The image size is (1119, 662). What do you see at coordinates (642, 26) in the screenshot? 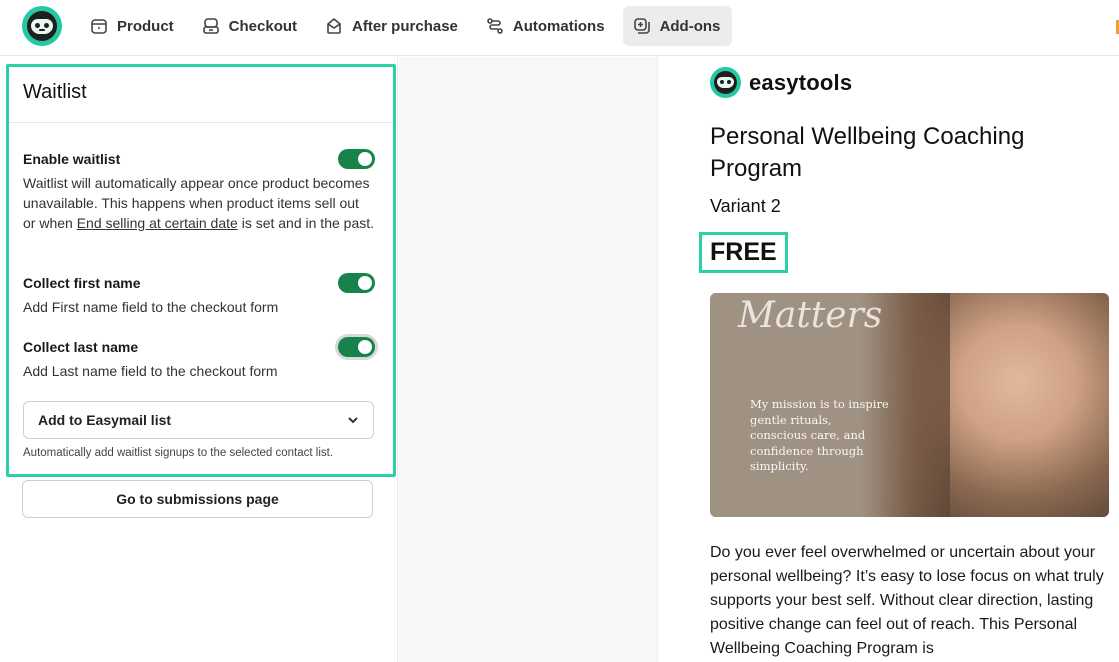
I see `add-ons-icon` at bounding box center [642, 26].